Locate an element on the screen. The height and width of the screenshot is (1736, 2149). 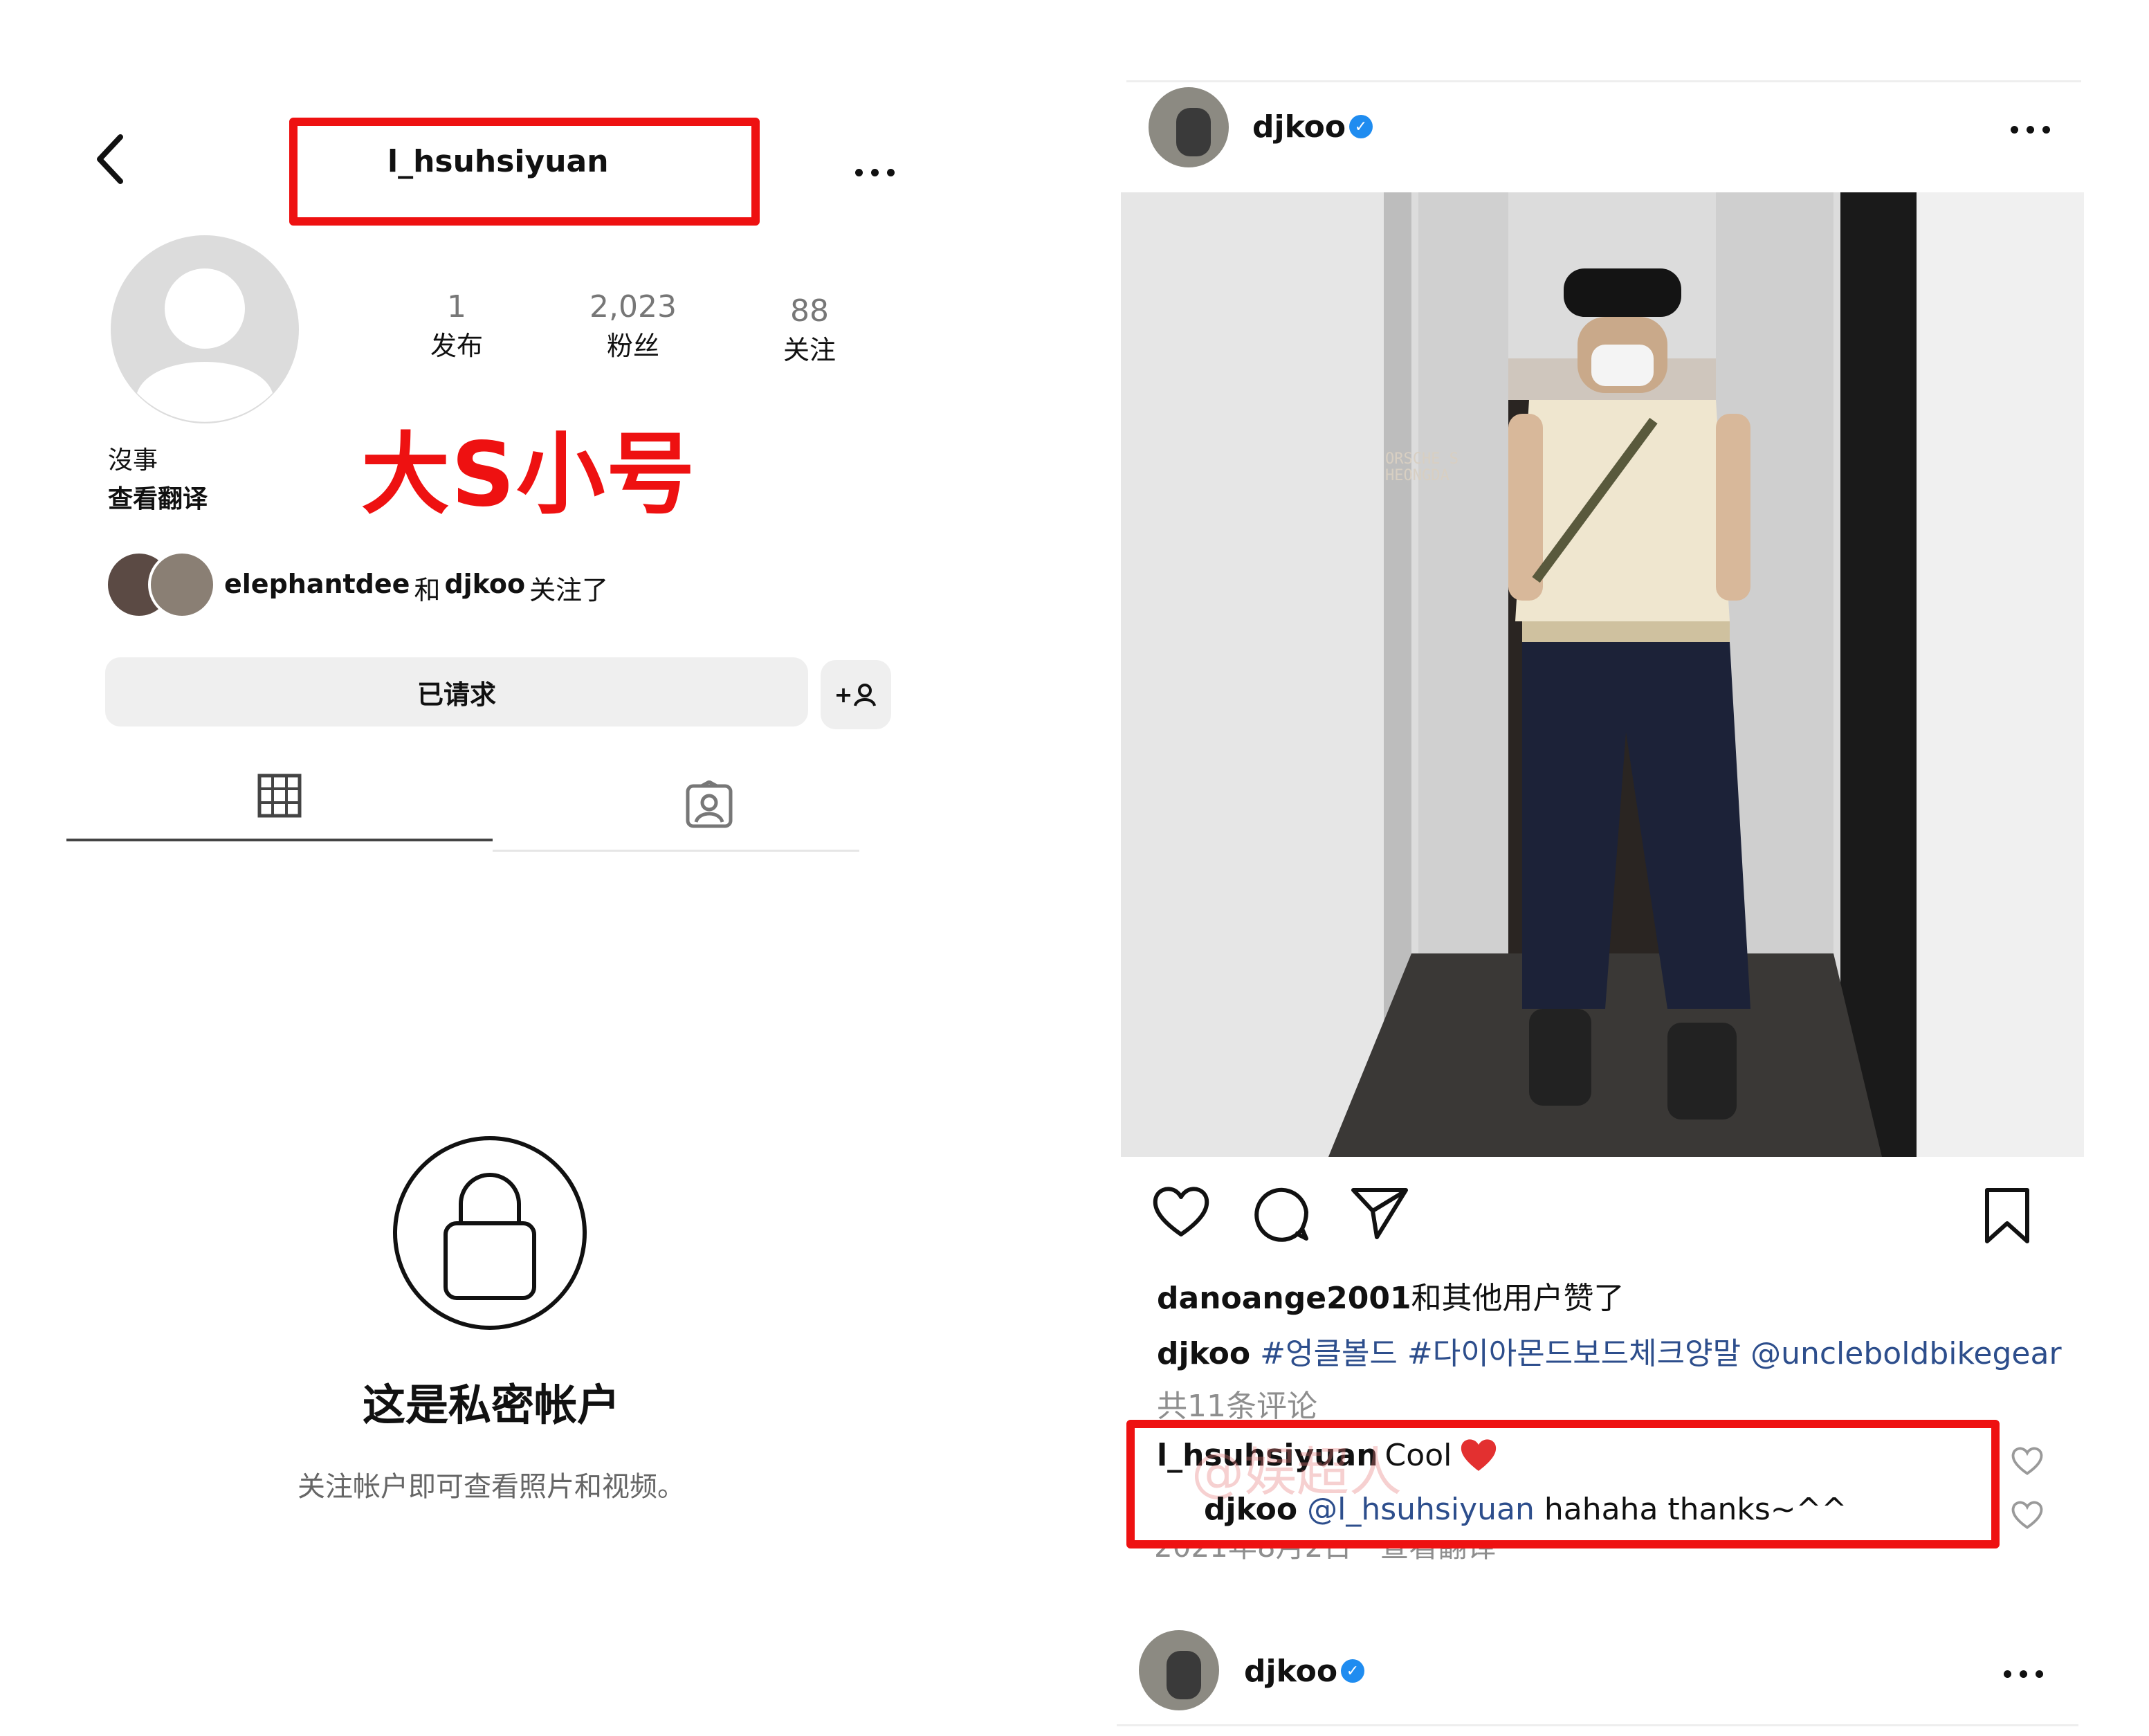
profile-avatar is located at coordinates (205, 329).